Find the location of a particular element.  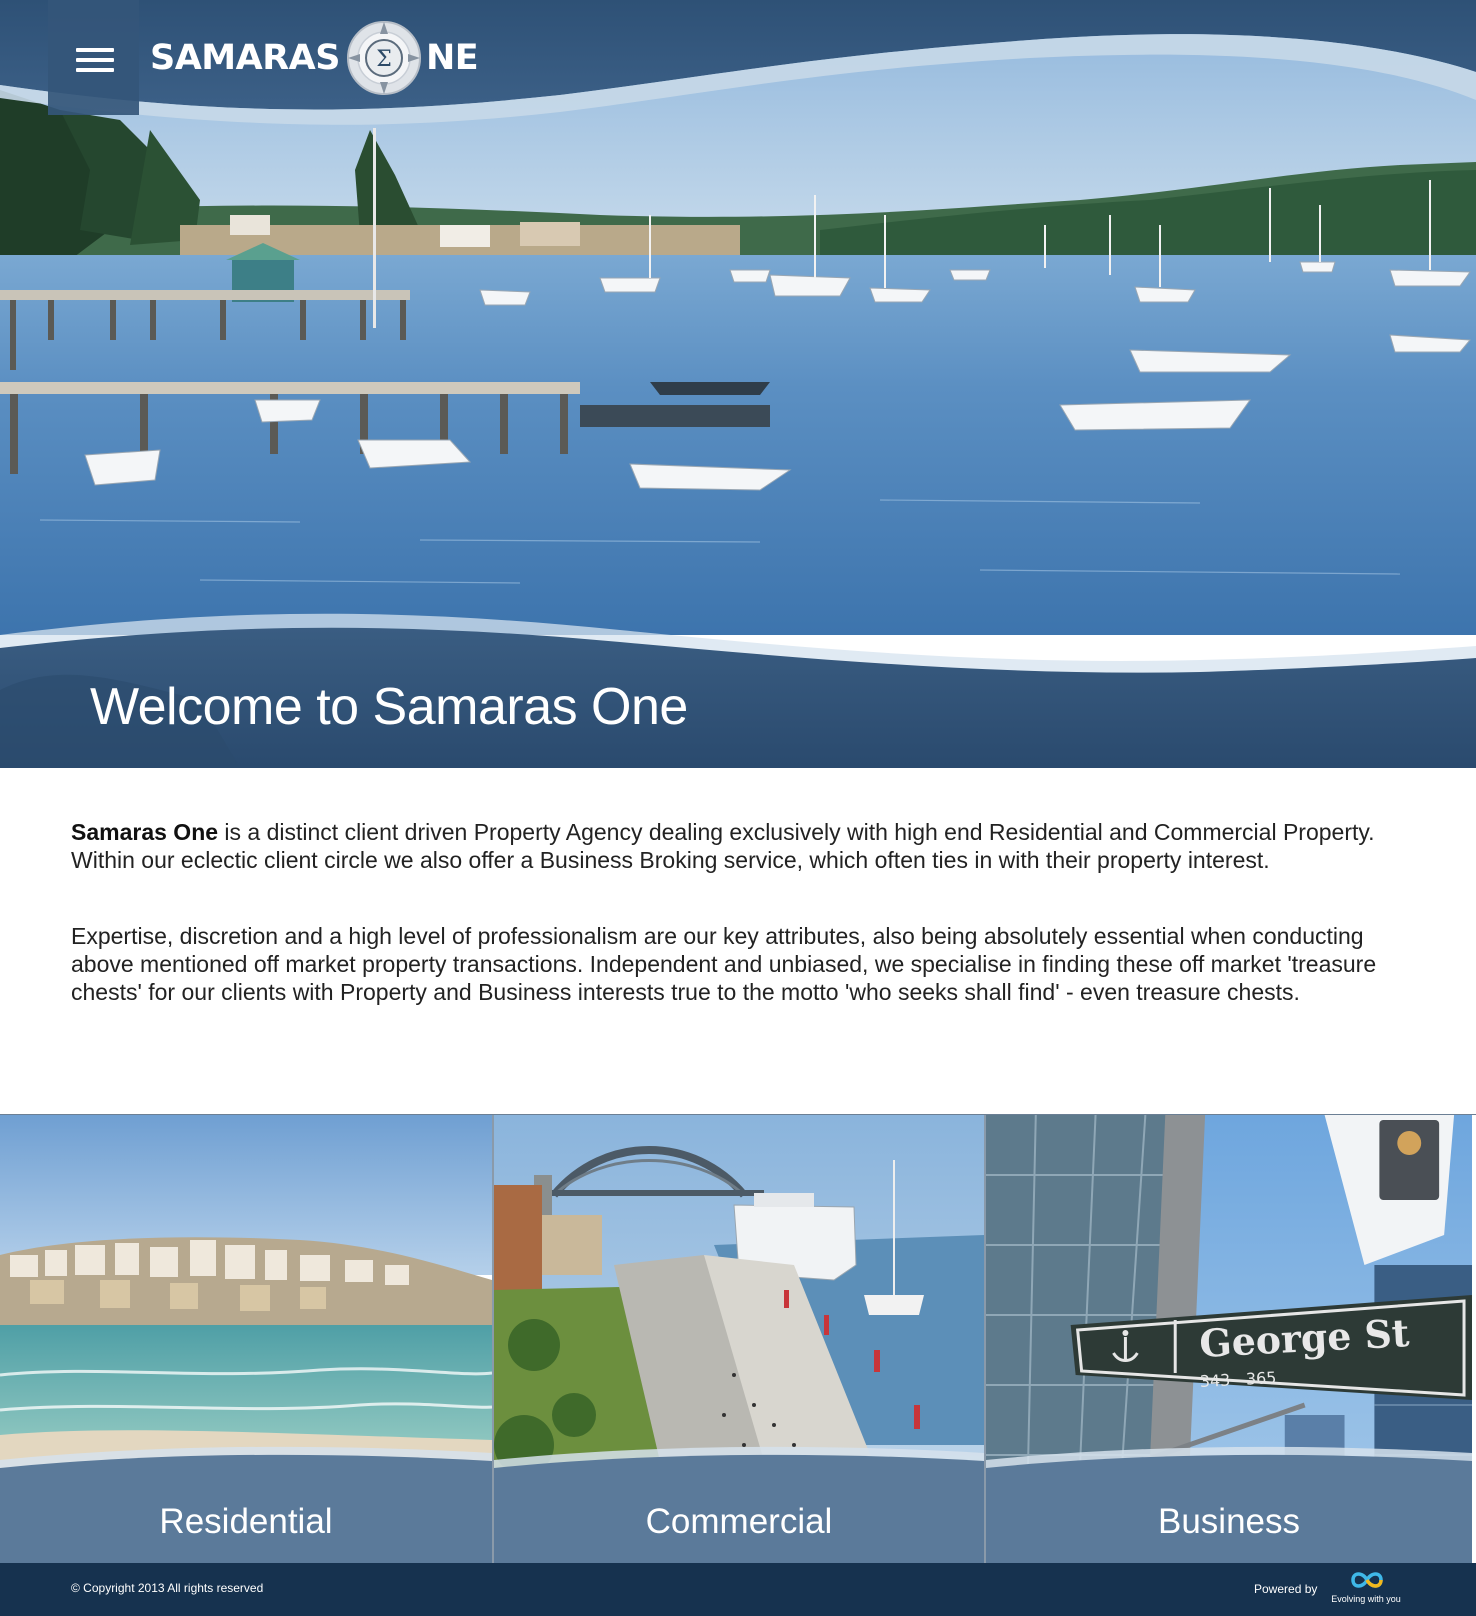

beach-and-houses-photo is located at coordinates (246, 1339).